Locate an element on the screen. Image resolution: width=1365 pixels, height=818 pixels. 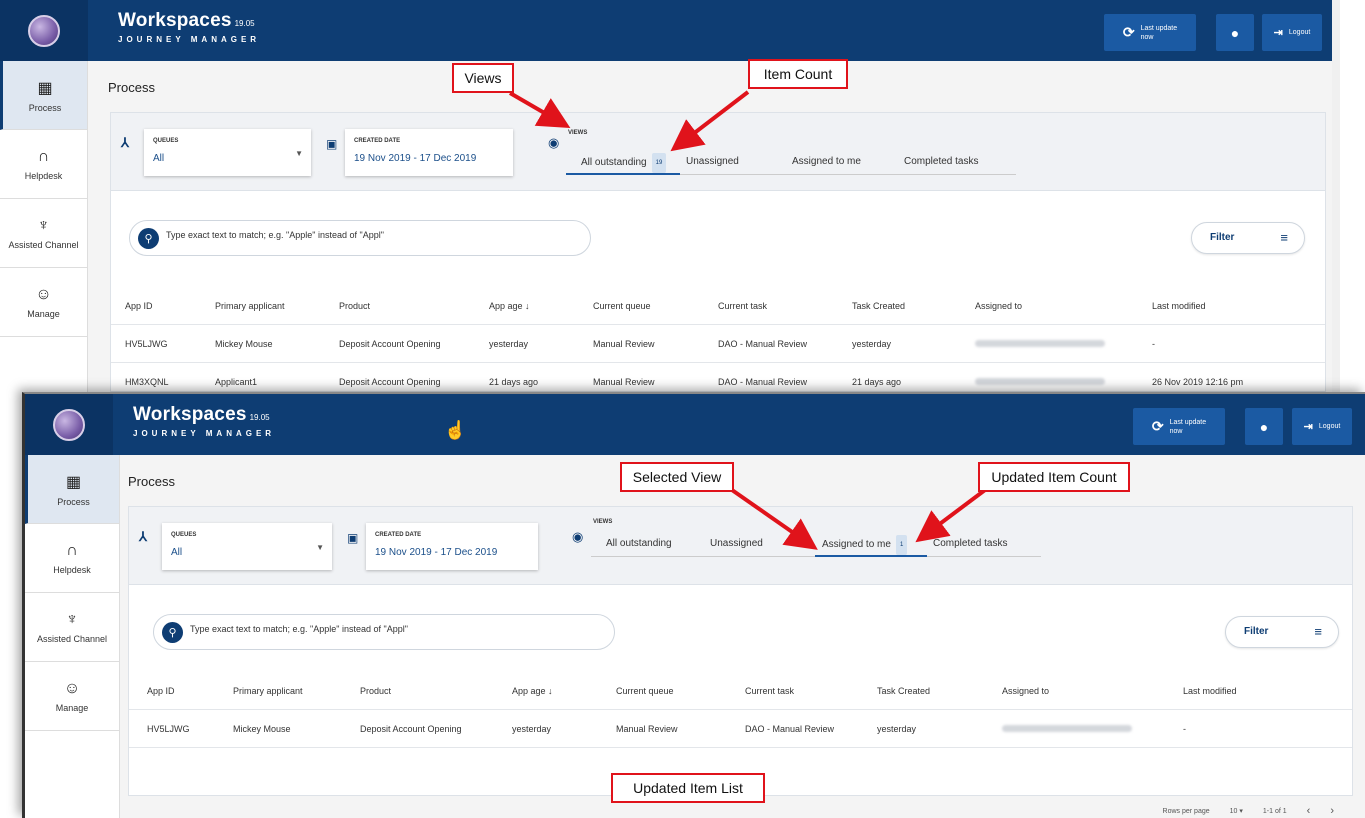
created-date-label: CREATED DATE is located at coordinates (377, 141).